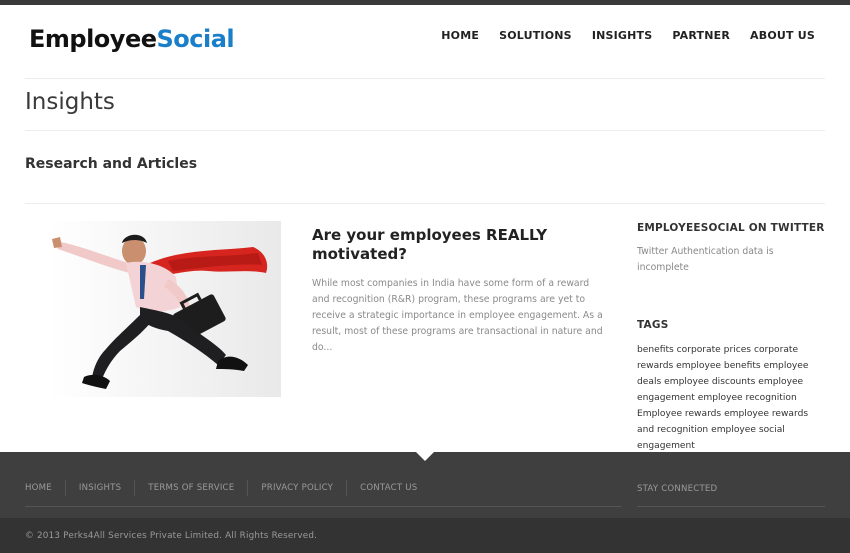 This screenshot has height=553, width=850. Describe the element at coordinates (425, 456) in the screenshot. I see `footer-pointer` at that location.